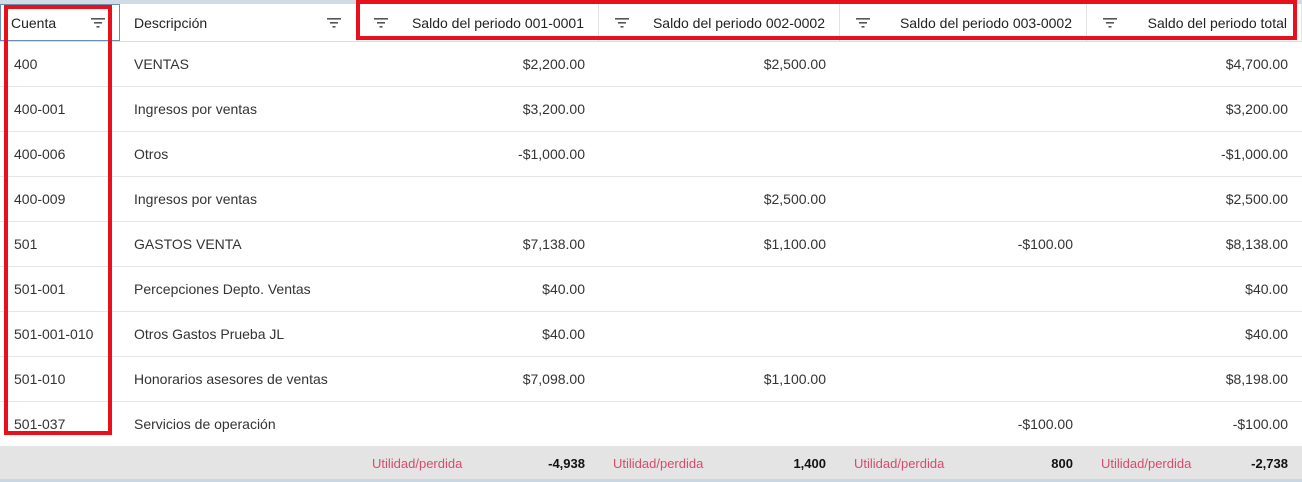 This screenshot has width=1302, height=482. I want to click on column-header-cuenta: Cuenta, so click(60, 22).